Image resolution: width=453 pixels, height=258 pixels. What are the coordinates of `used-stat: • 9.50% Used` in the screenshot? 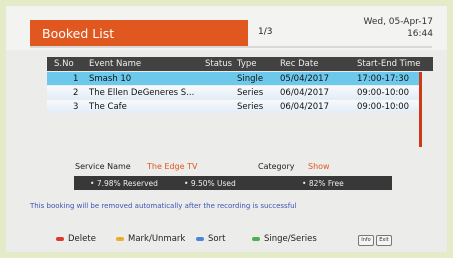 It's located at (210, 183).